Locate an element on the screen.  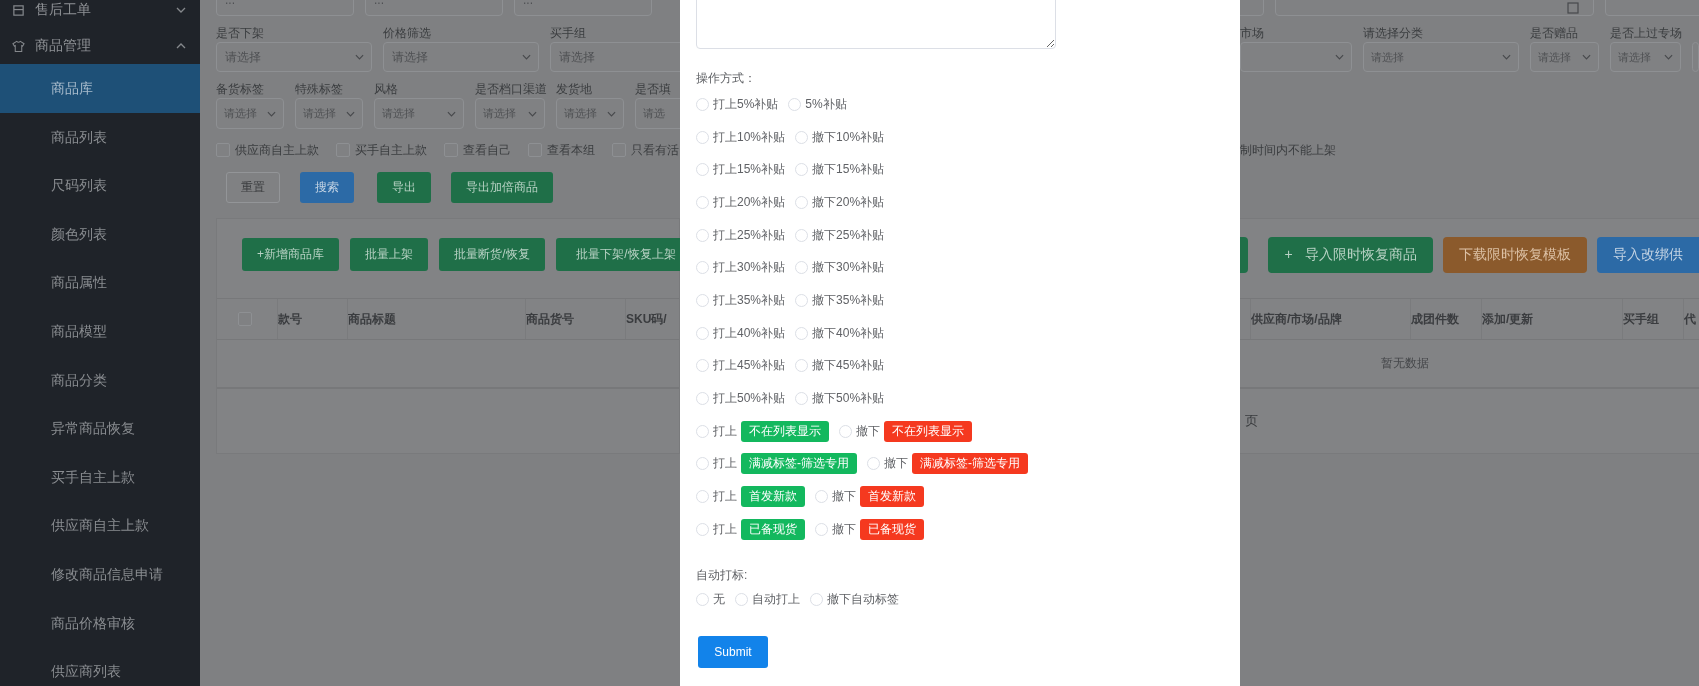
radio-option: 无 is located at coordinates (710, 600).